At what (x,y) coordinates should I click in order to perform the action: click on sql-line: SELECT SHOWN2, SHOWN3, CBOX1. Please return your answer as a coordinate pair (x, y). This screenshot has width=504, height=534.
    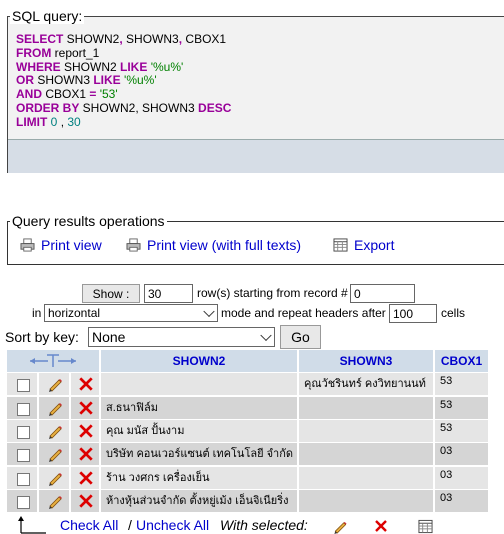
    Looking at the image, I should click on (123, 39).